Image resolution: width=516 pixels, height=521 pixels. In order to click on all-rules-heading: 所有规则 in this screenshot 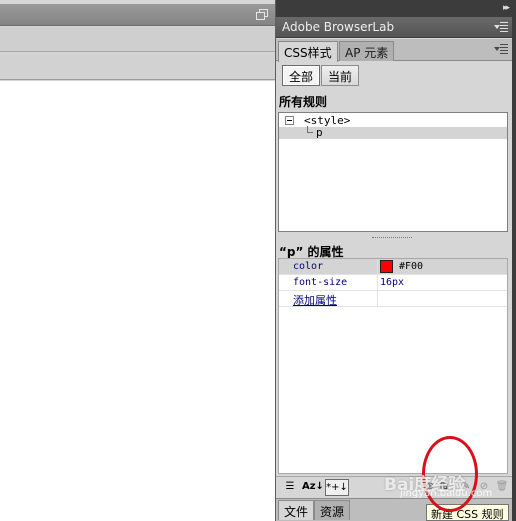, I will do `click(394, 100)`.